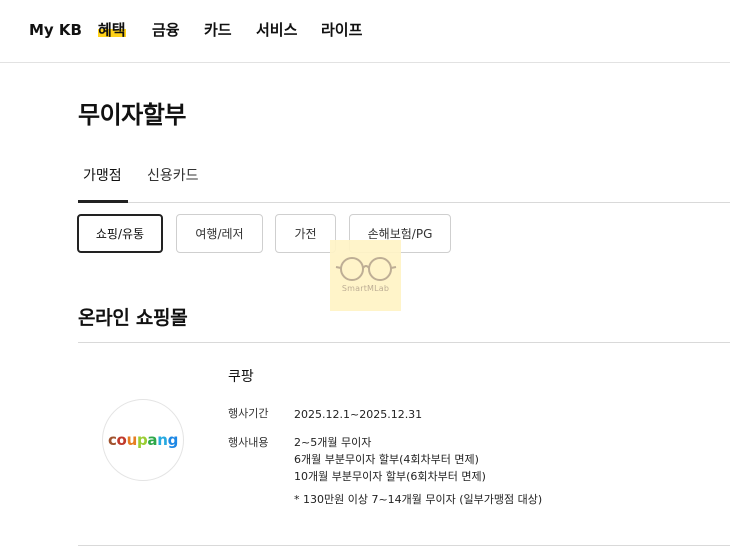 The width and height of the screenshot is (730, 552). Describe the element at coordinates (133, 318) in the screenshot. I see `section-title: 온라인 쇼핑몰` at that location.